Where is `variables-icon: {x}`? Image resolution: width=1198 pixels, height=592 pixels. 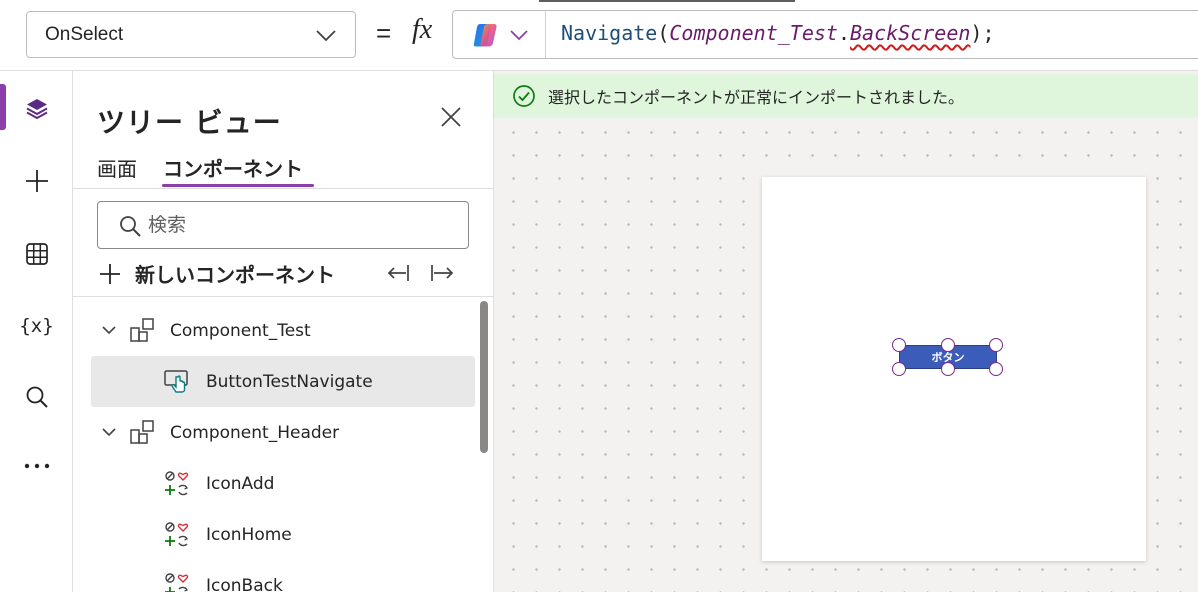
variables-icon: {x} is located at coordinates (36, 326).